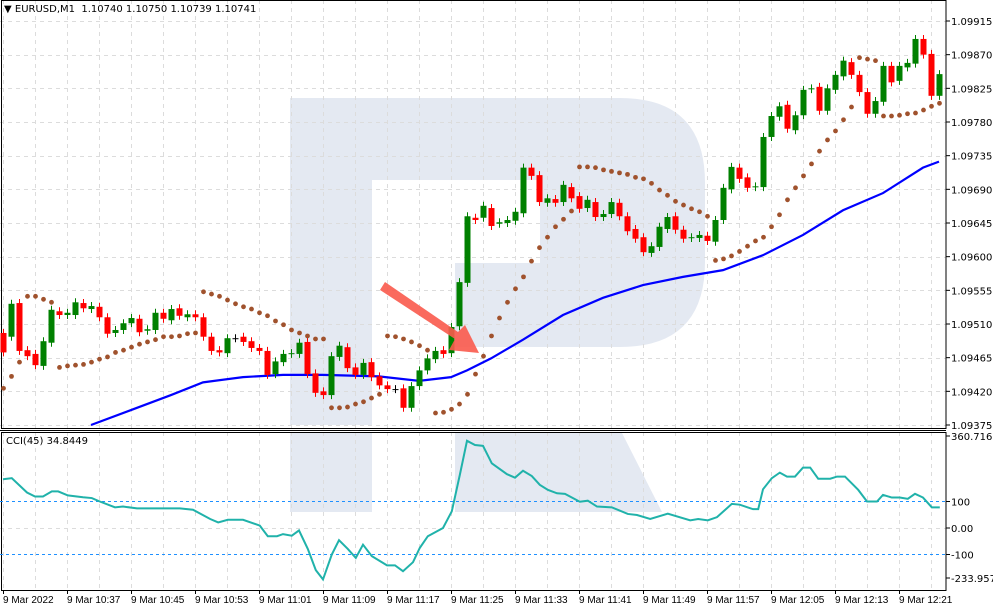 This screenshot has height=610, width=993. Describe the element at coordinates (798, 600) in the screenshot. I see `x-tick-label: 9 Mar 12:05` at that location.